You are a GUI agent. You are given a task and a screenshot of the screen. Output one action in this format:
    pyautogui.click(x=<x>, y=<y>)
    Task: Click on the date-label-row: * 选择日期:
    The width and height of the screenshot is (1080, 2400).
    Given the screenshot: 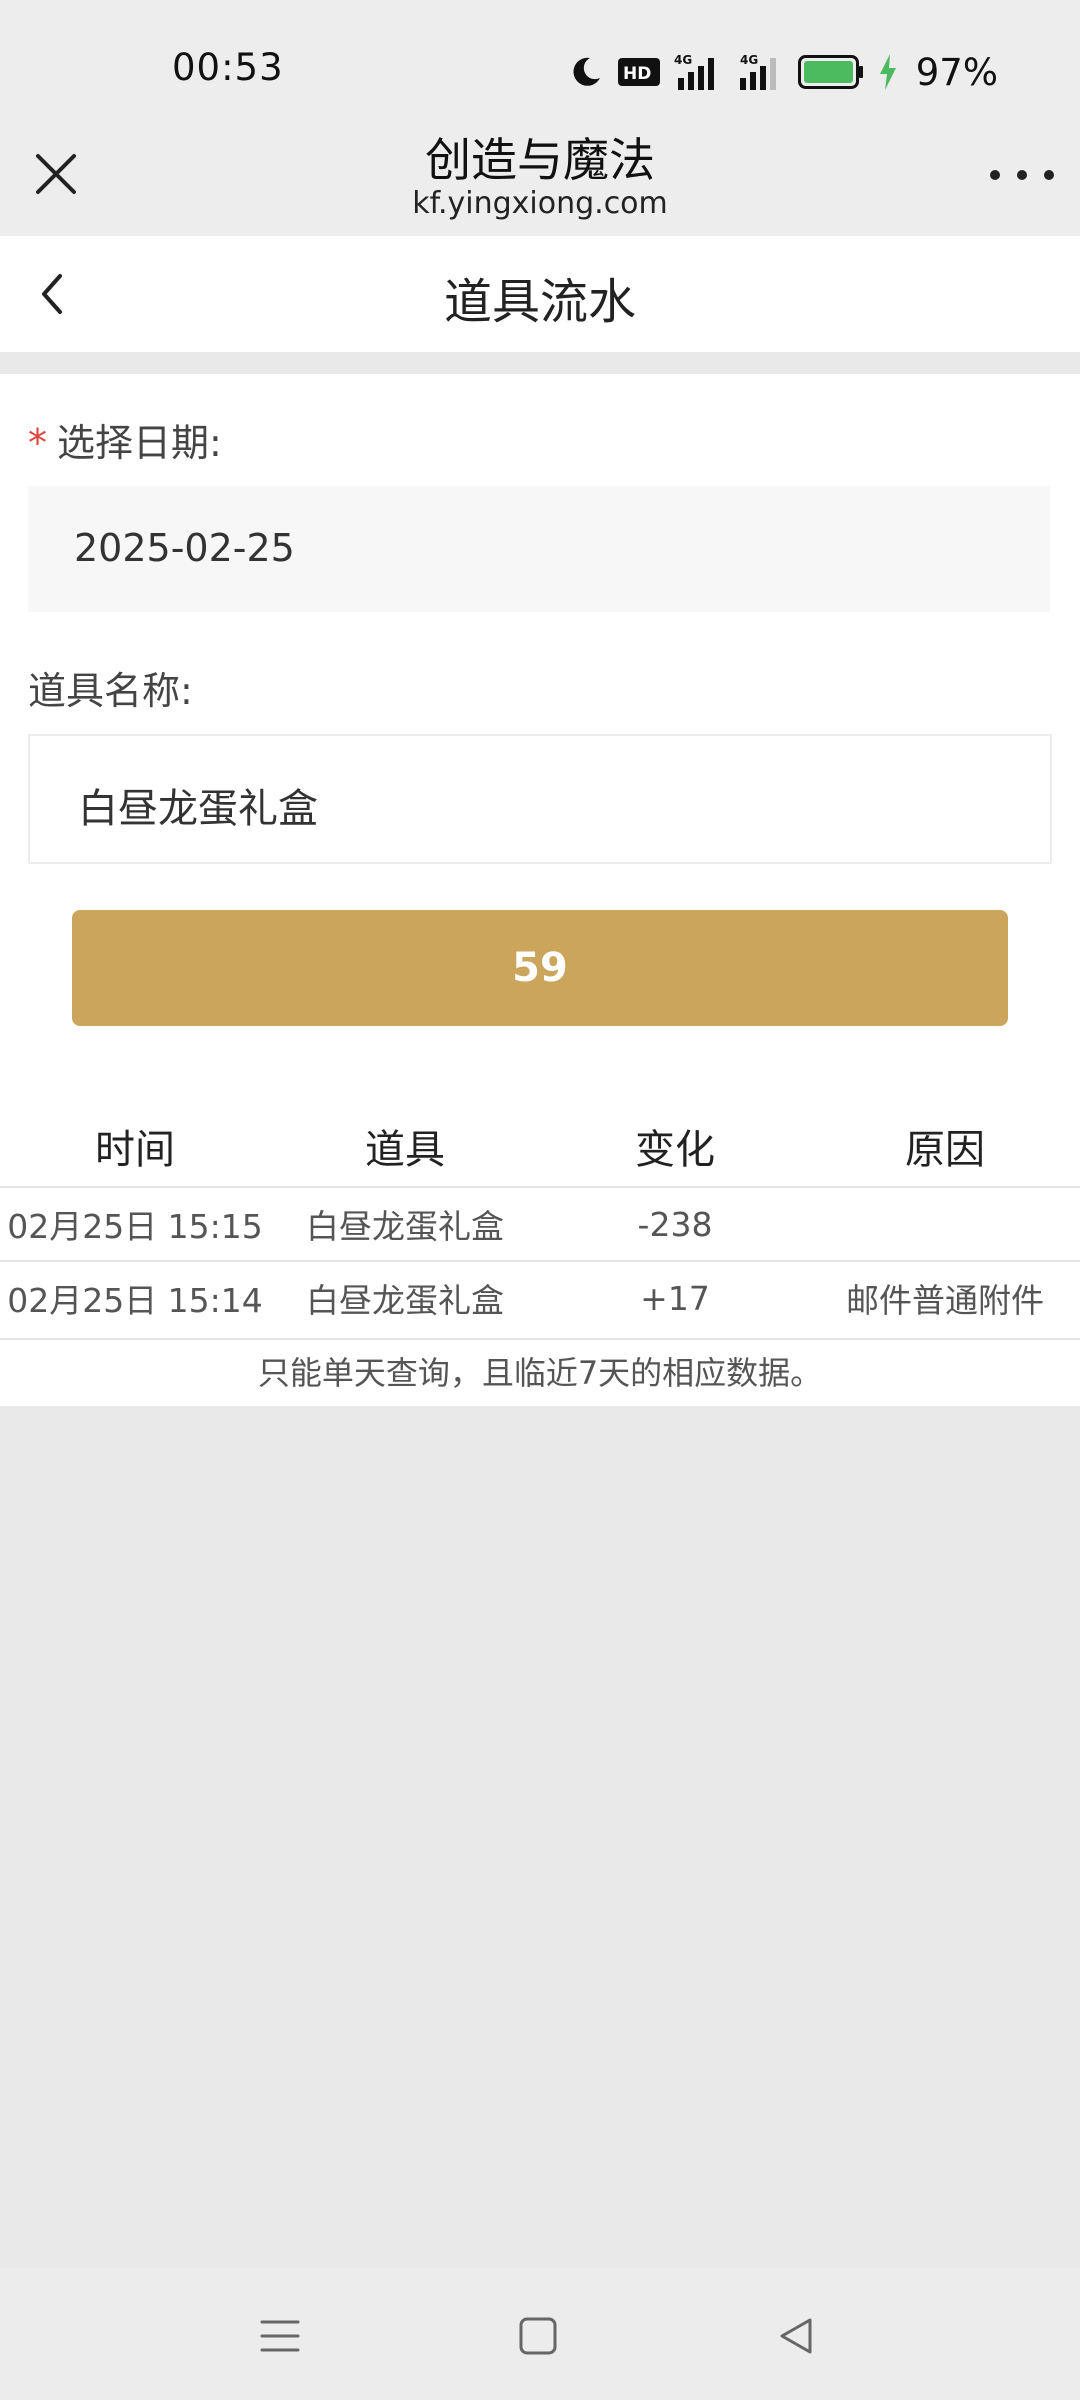 What is the action you would take?
    pyautogui.click(x=125, y=439)
    